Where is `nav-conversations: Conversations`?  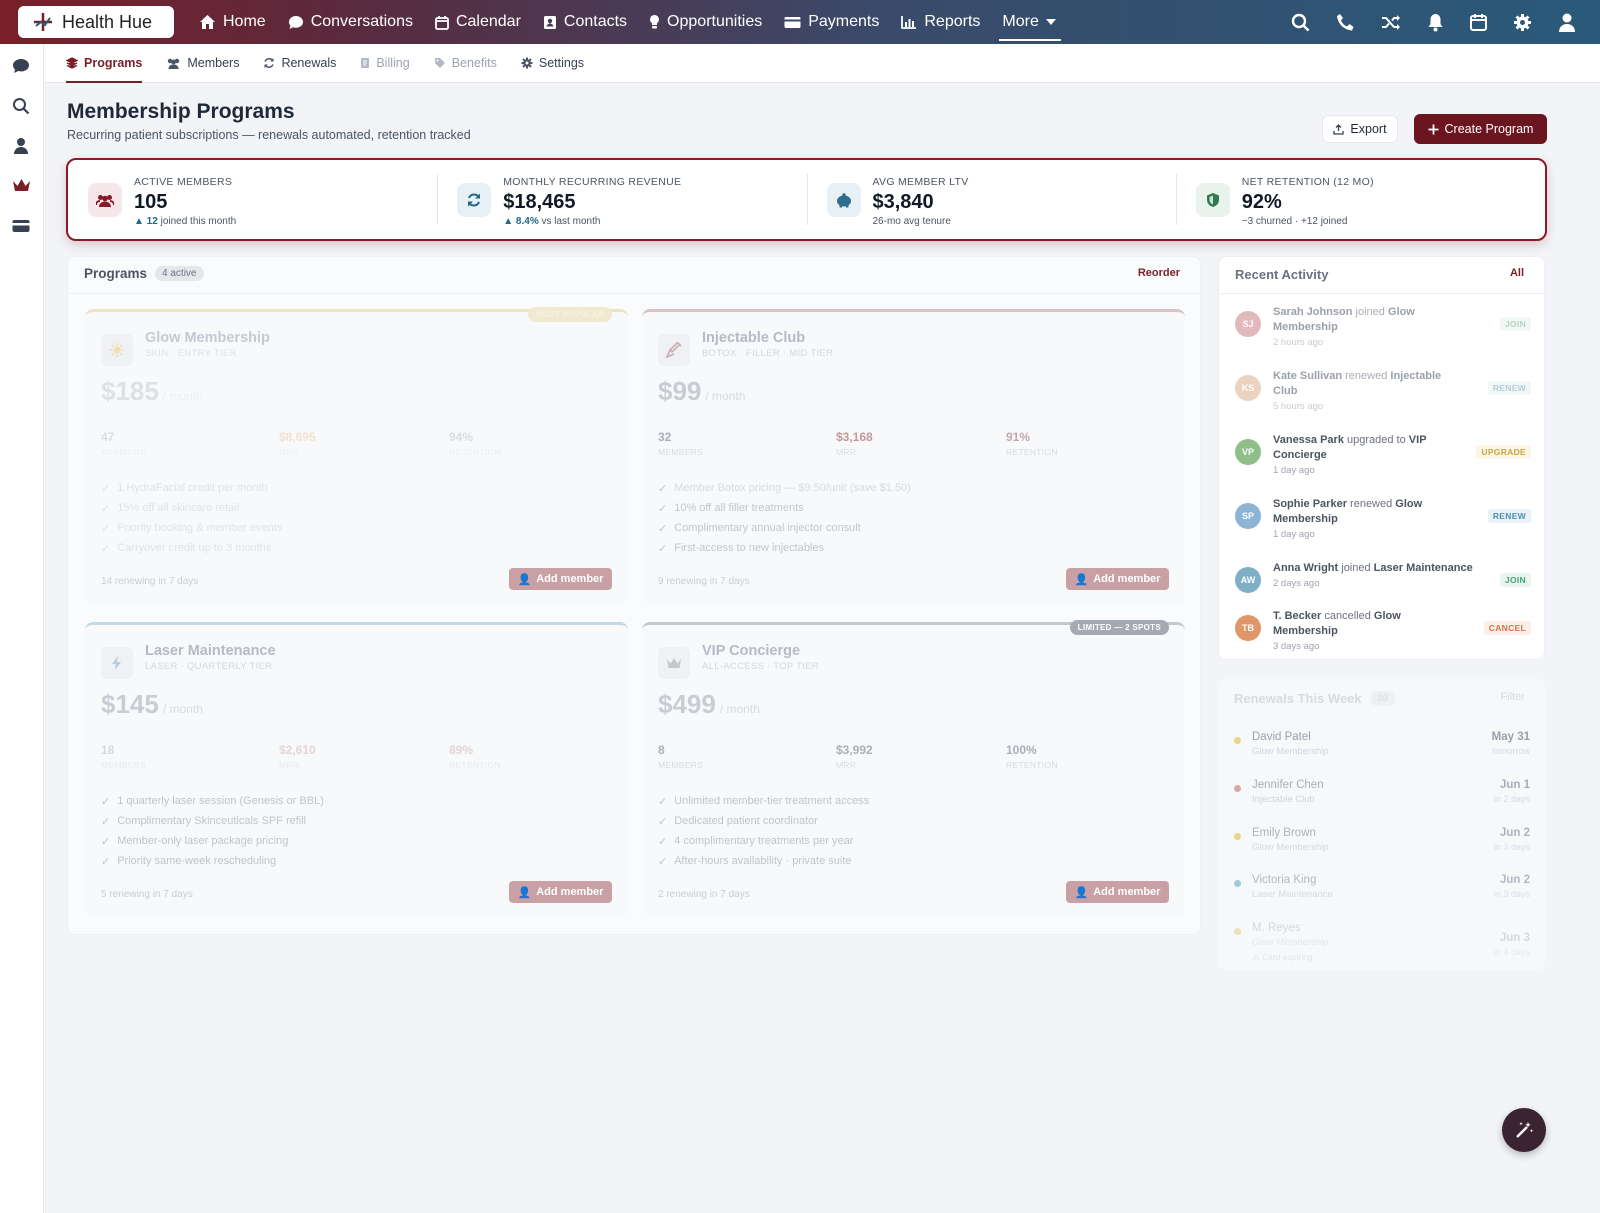
nav-conversations: Conversations is located at coordinates (350, 22).